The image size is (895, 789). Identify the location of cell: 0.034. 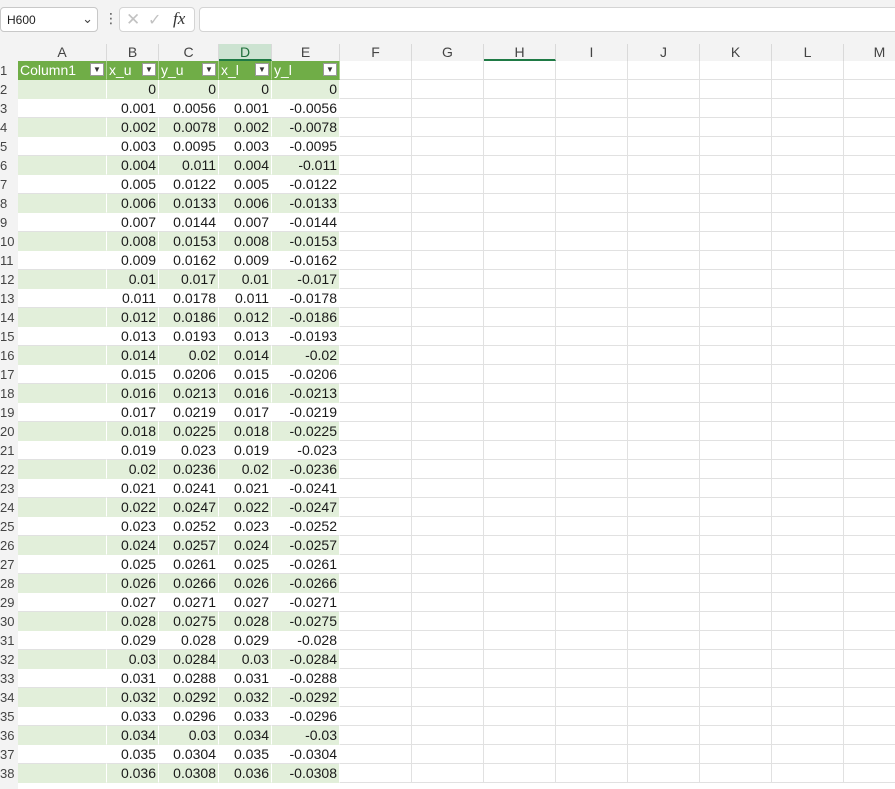
(133, 735).